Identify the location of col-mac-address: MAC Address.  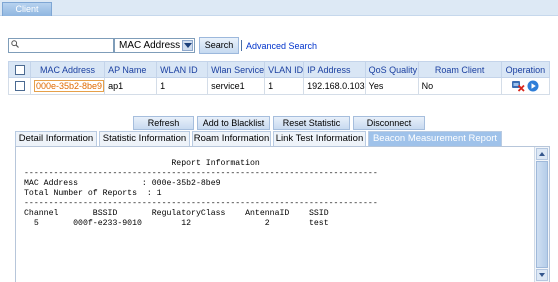
(67, 69).